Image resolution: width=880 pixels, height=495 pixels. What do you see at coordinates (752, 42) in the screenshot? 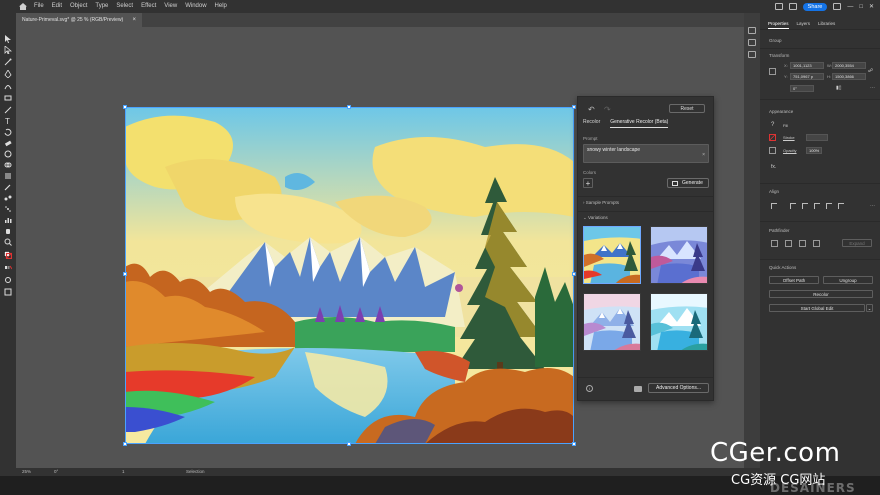
I see `comments-panel-icon` at bounding box center [752, 42].